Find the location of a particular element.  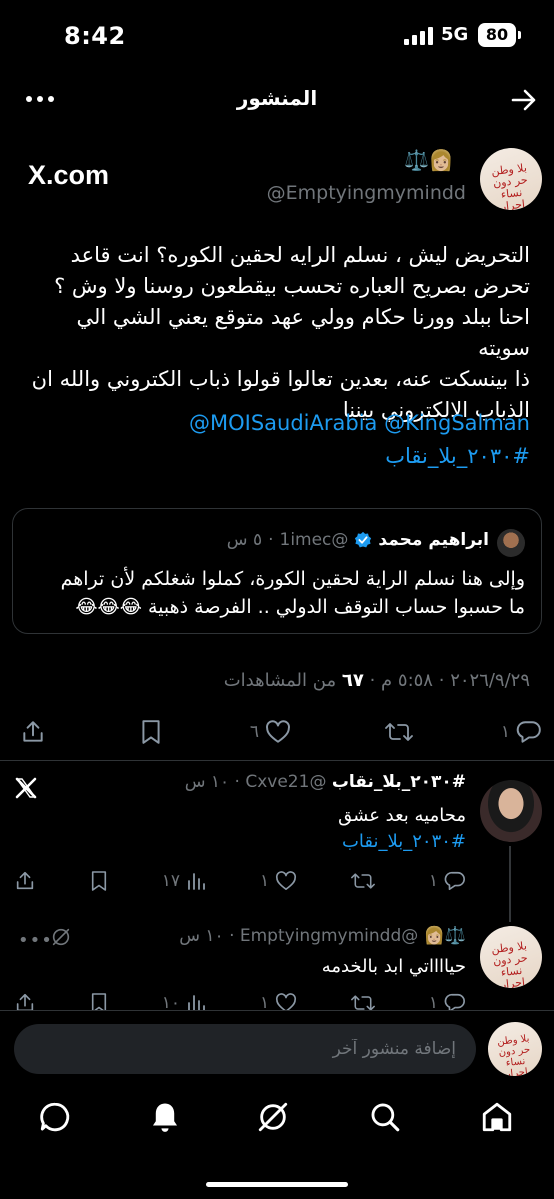

signal-icon is located at coordinates (419, 36).